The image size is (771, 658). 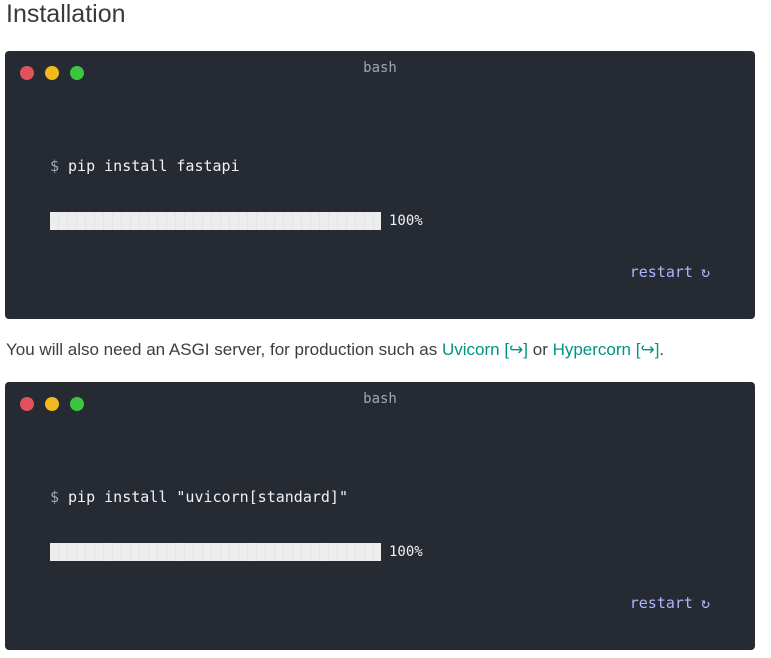 What do you see at coordinates (591, 349) in the screenshot?
I see `hypercorn-link-text: Hypercorn` at bounding box center [591, 349].